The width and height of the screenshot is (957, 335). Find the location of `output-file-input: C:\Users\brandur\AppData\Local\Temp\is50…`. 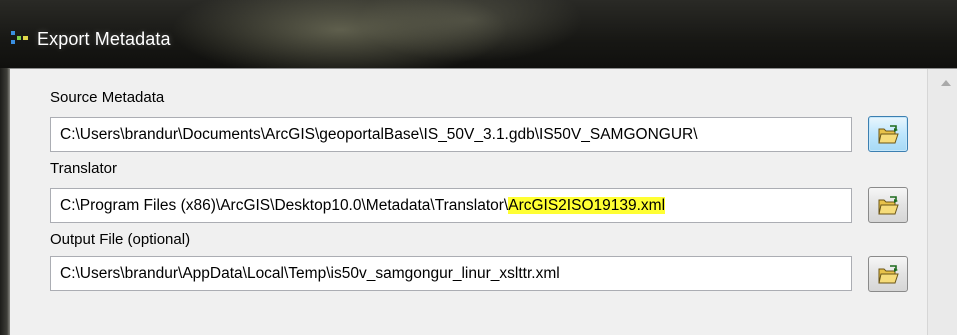

output-file-input: C:\Users\brandur\AppData\Local\Temp\is50… is located at coordinates (451, 273).